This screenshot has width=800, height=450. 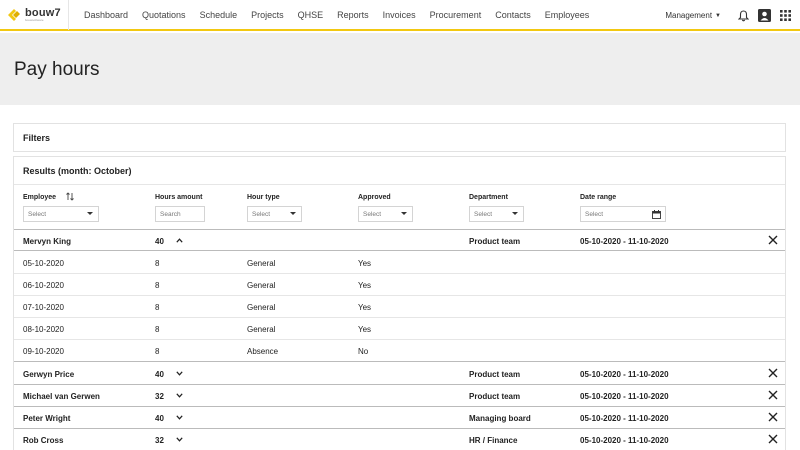 I want to click on employee-name: Gerwyn Price, so click(x=49, y=374).